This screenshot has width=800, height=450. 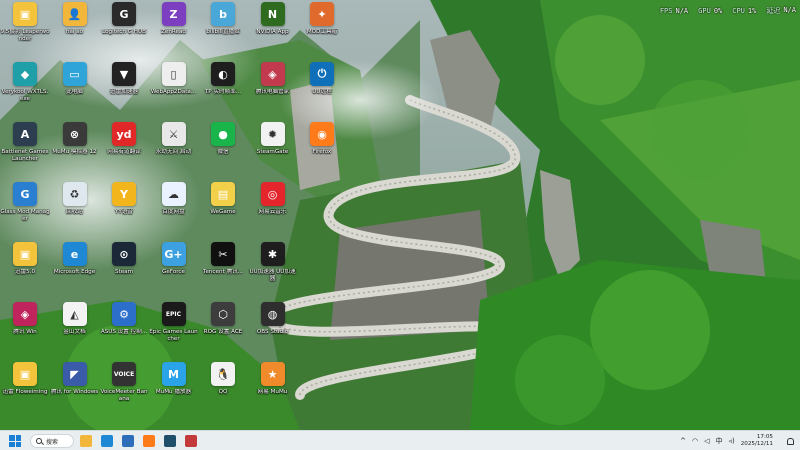 I want to click on desktop-shortcut: ✹ SteamGate, so click(x=273, y=151).